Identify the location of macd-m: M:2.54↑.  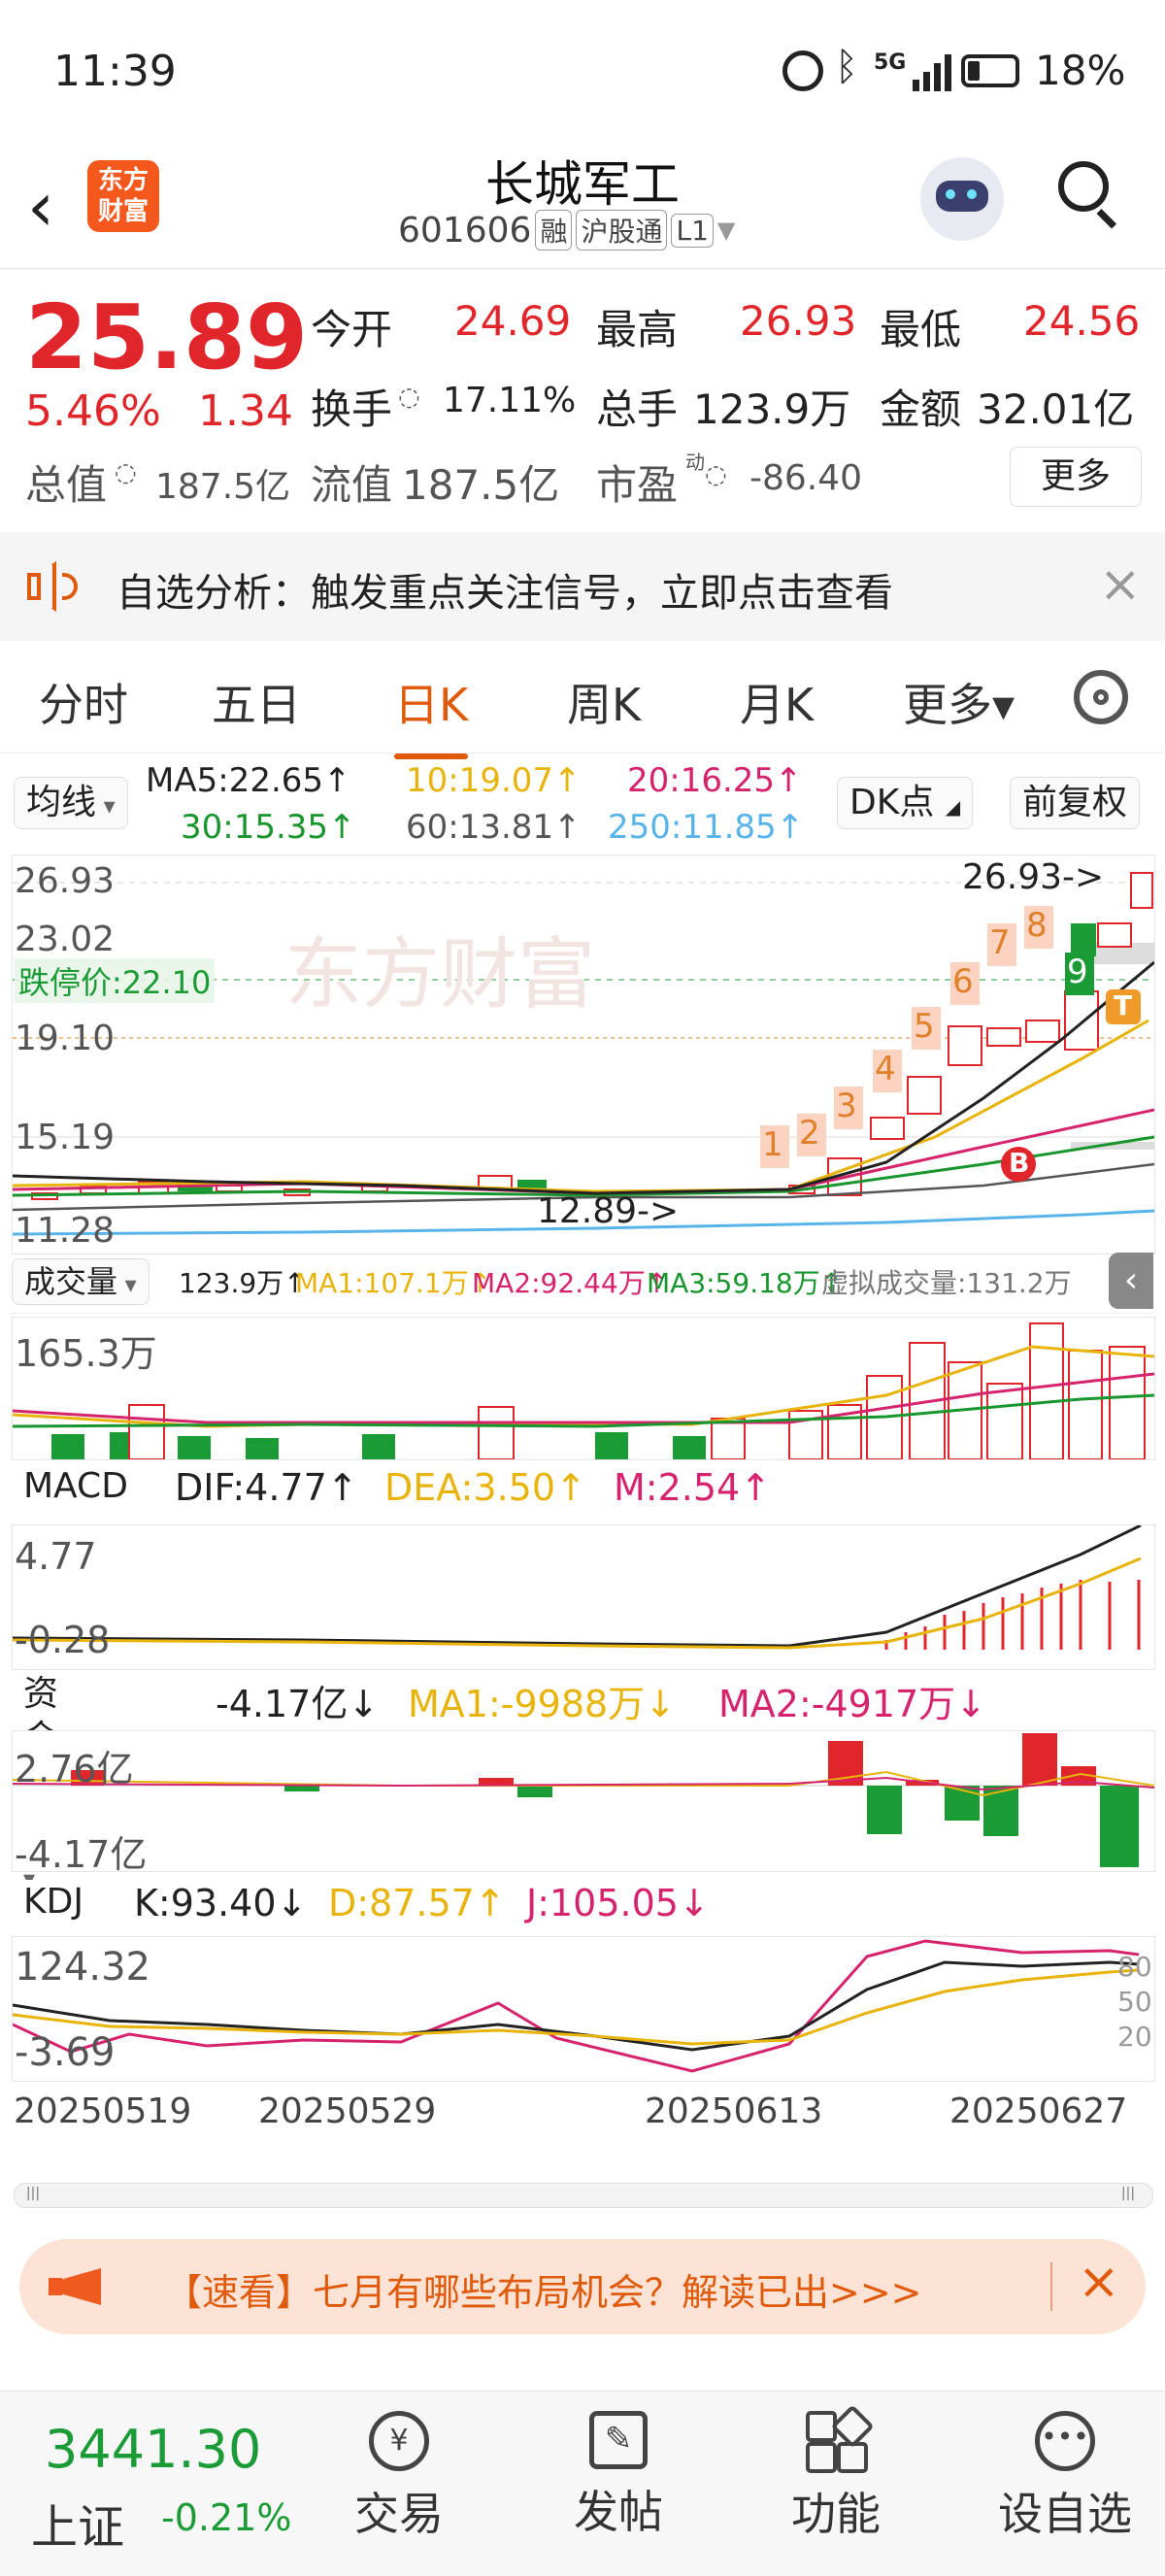
(693, 1488).